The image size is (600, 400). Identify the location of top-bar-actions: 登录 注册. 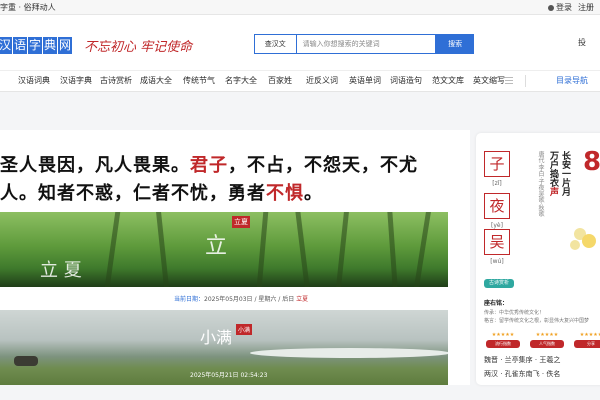
(571, 7).